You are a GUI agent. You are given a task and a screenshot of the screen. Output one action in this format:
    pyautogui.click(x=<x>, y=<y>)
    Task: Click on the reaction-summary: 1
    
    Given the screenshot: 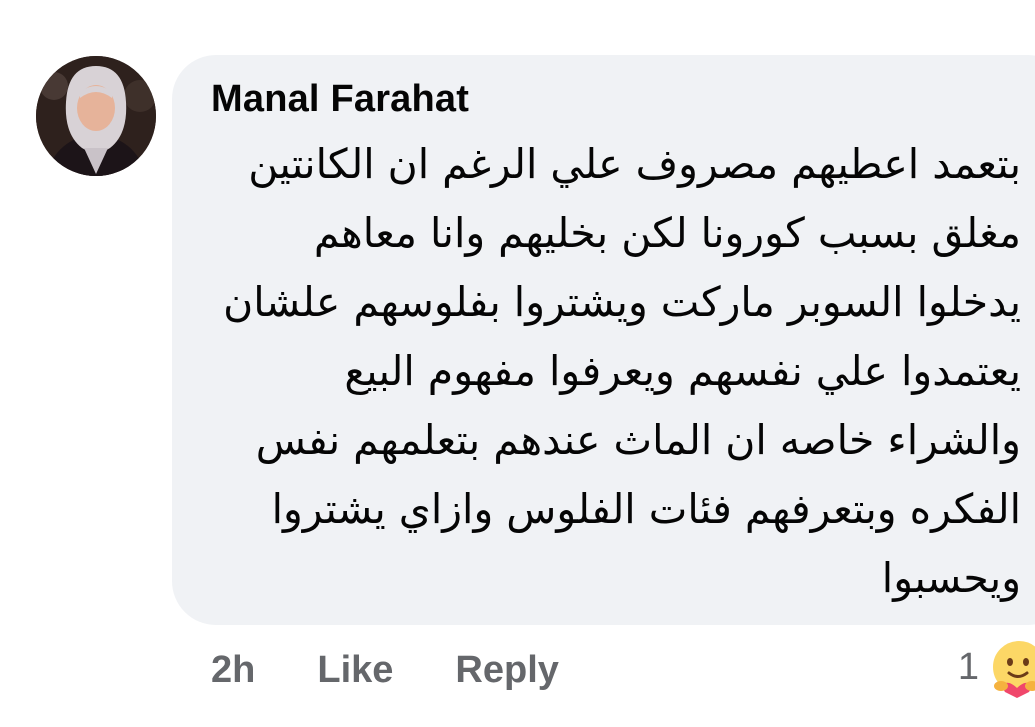 What is the action you would take?
    pyautogui.click(x=996, y=667)
    